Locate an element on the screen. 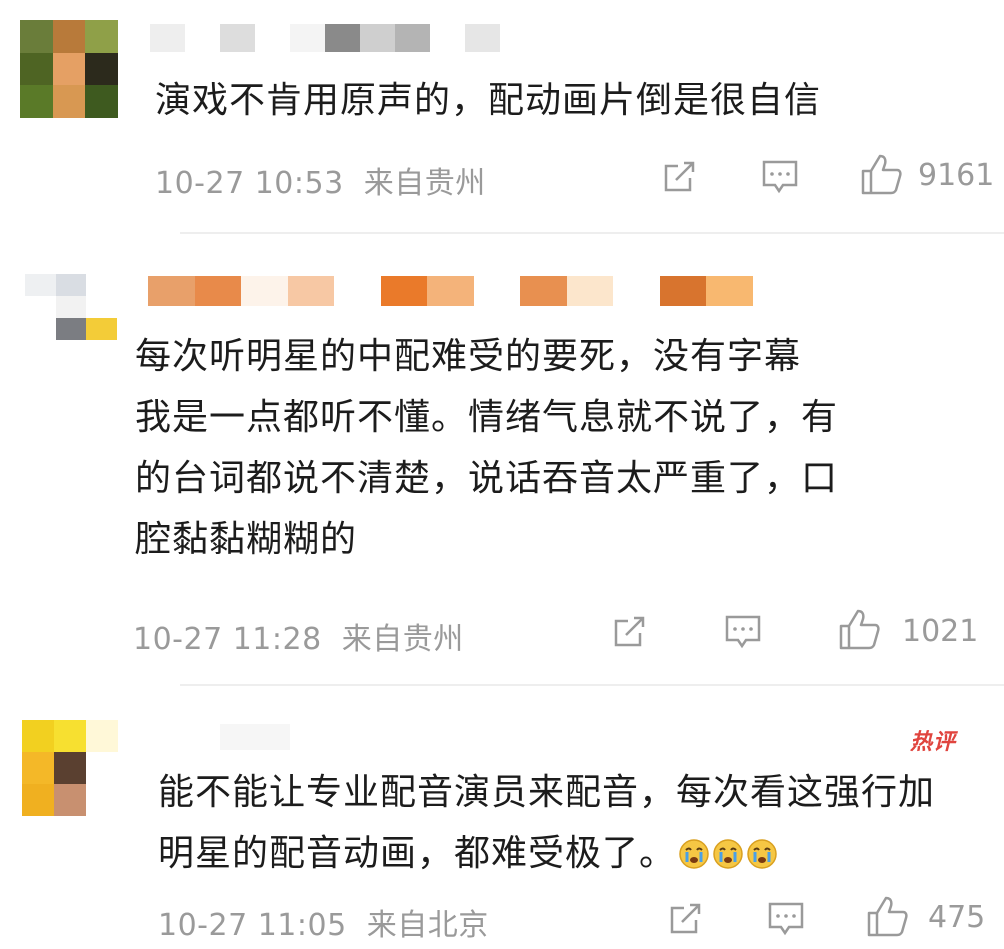 The image size is (1004, 949). comment-meta: 10-27 11:05 来自北京 is located at coordinates (323, 922).